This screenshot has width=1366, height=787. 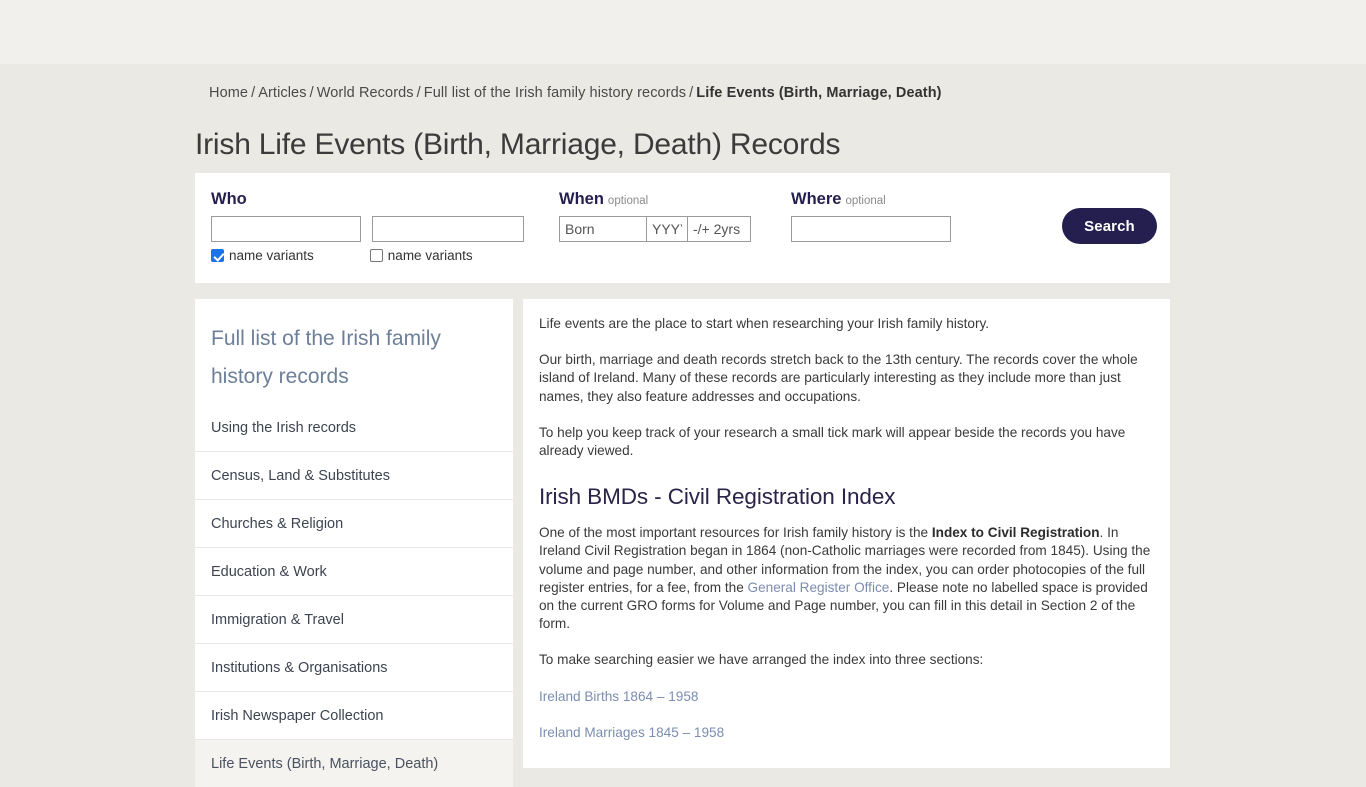 What do you see at coordinates (367, 255) in the screenshot?
I see `name-variants-row: name variants name variants` at bounding box center [367, 255].